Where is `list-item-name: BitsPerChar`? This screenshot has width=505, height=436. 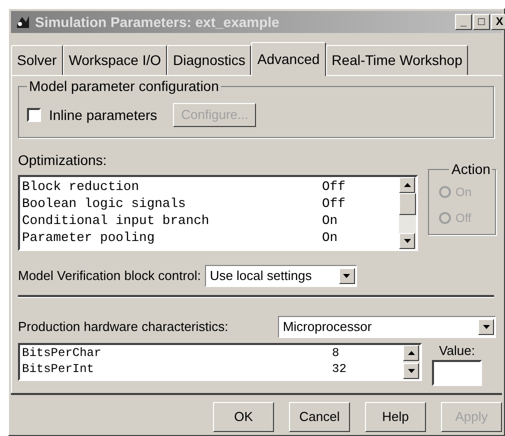
list-item-name: BitsPerChar is located at coordinates (177, 353).